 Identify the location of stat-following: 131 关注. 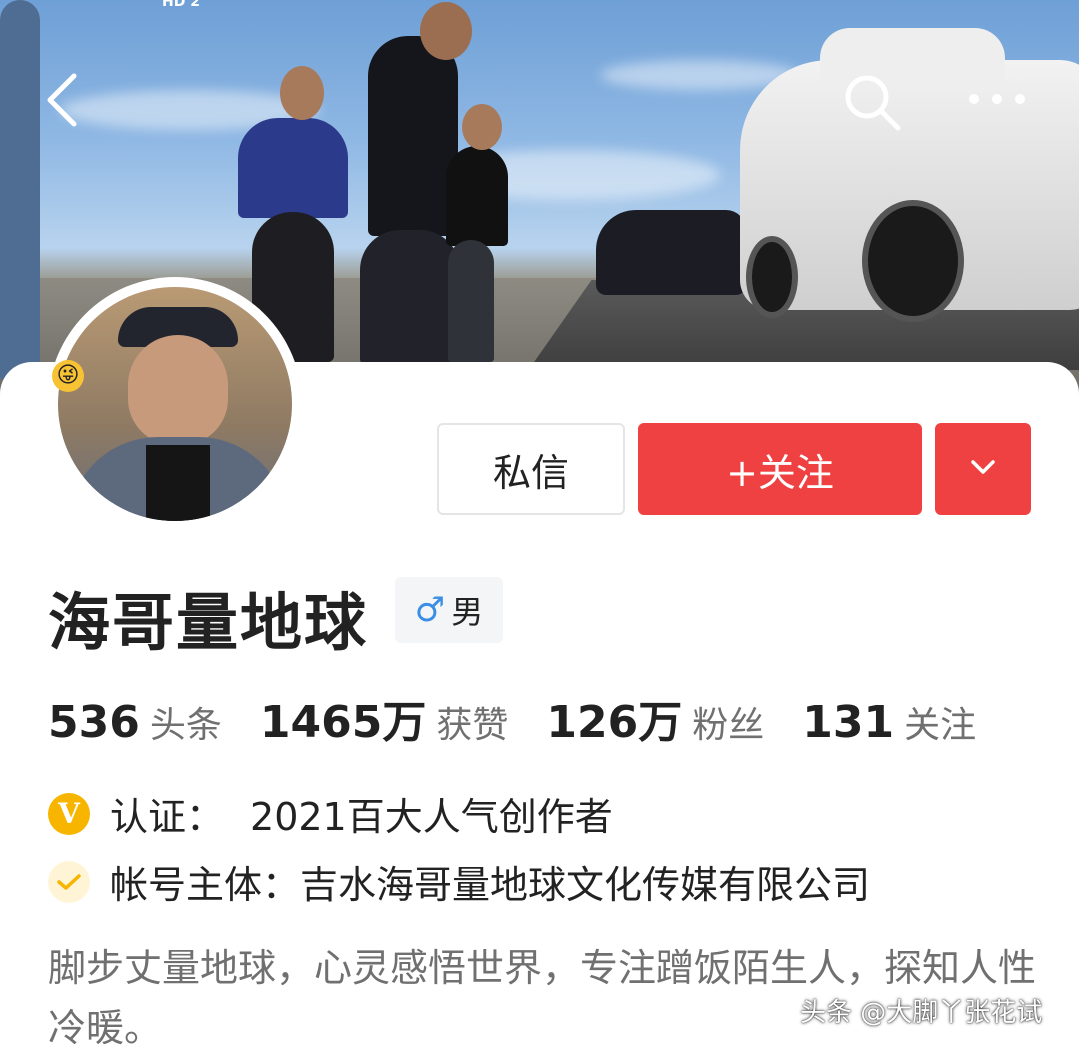
(889, 722).